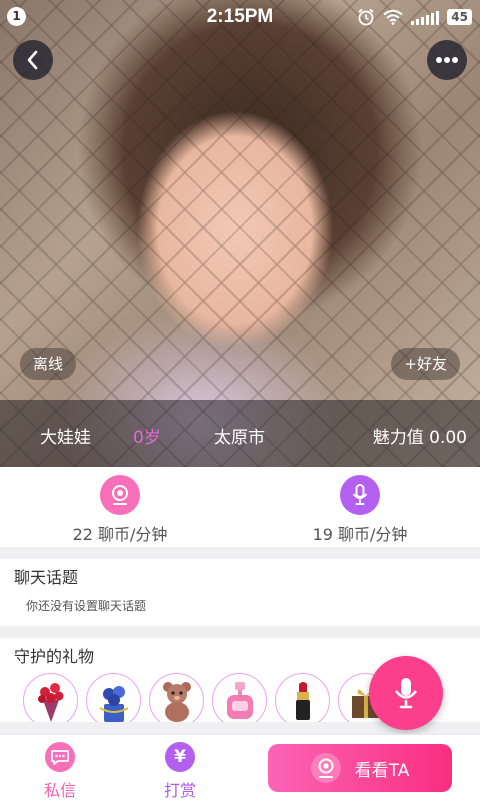 The width and height of the screenshot is (480, 800). Describe the element at coordinates (86, 606) in the screenshot. I see `chat-topics-empty: 你还没有设置聊天话题` at that location.